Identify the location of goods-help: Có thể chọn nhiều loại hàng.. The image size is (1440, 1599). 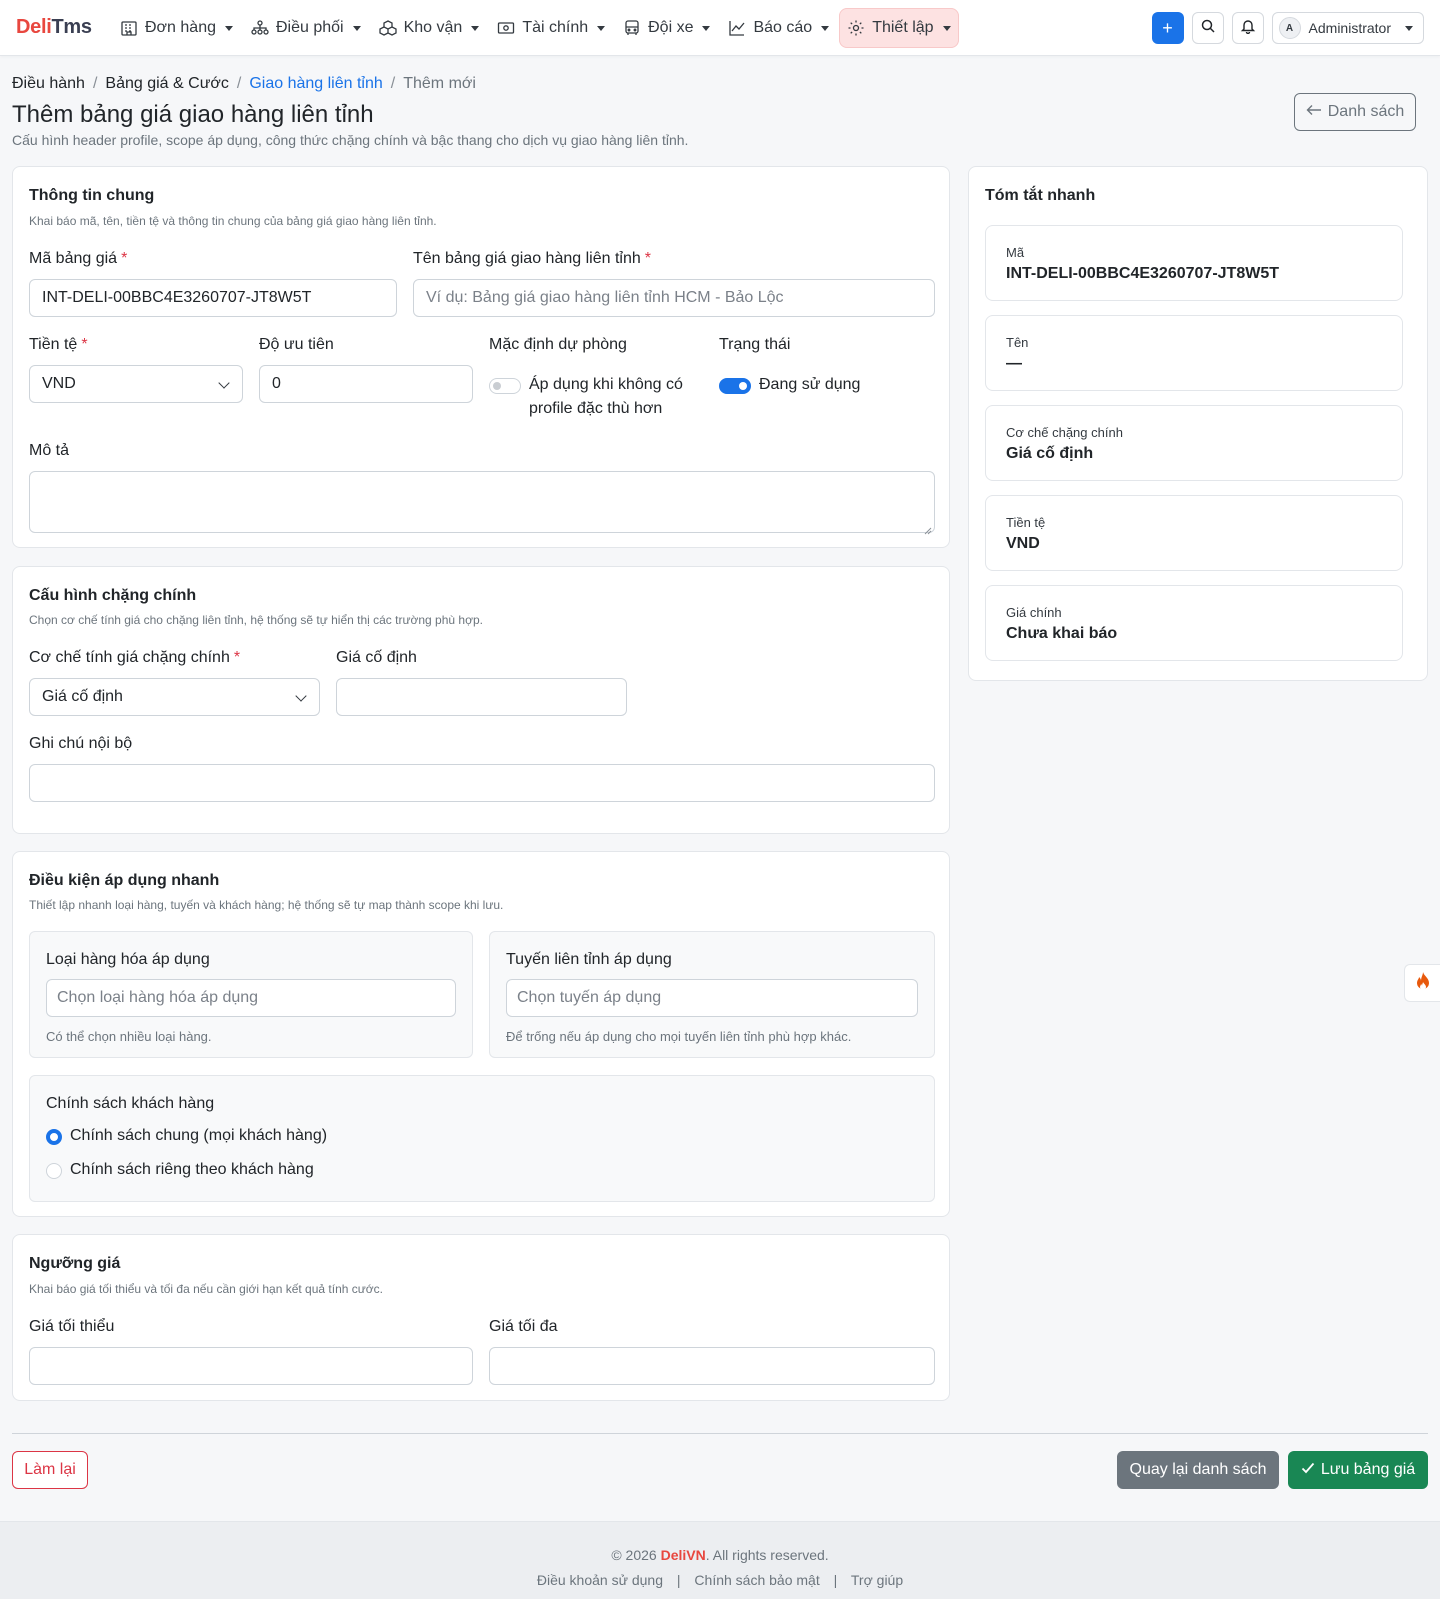
(129, 1036).